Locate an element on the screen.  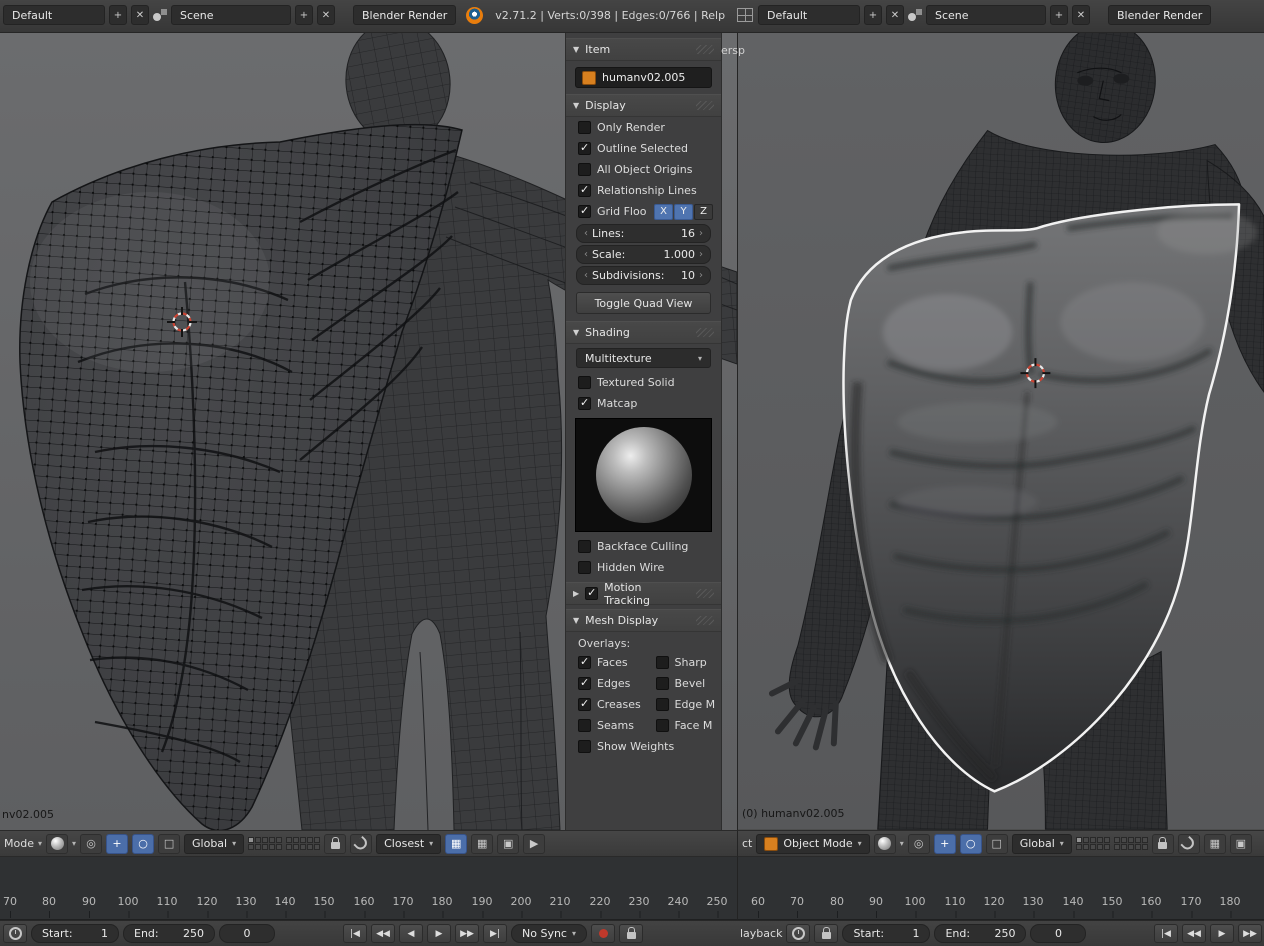
play-reverse-button: ◀ is located at coordinates (411, 933).